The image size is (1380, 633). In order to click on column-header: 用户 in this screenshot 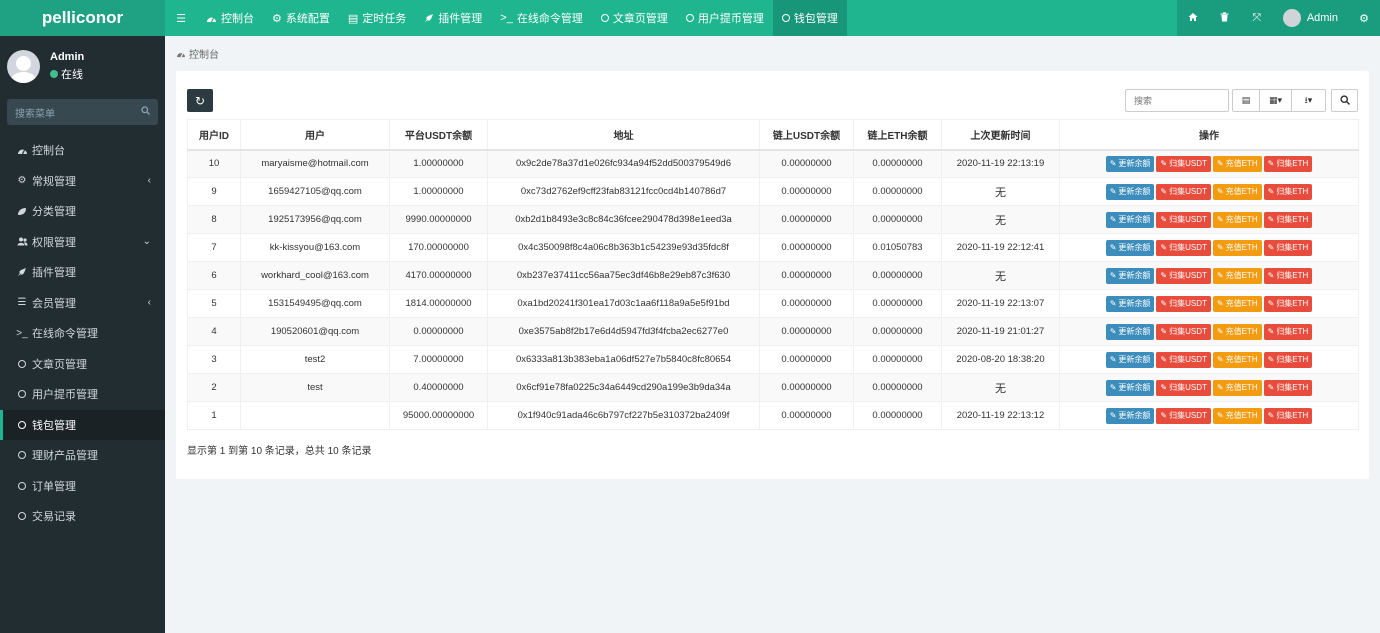, I will do `click(315, 135)`.